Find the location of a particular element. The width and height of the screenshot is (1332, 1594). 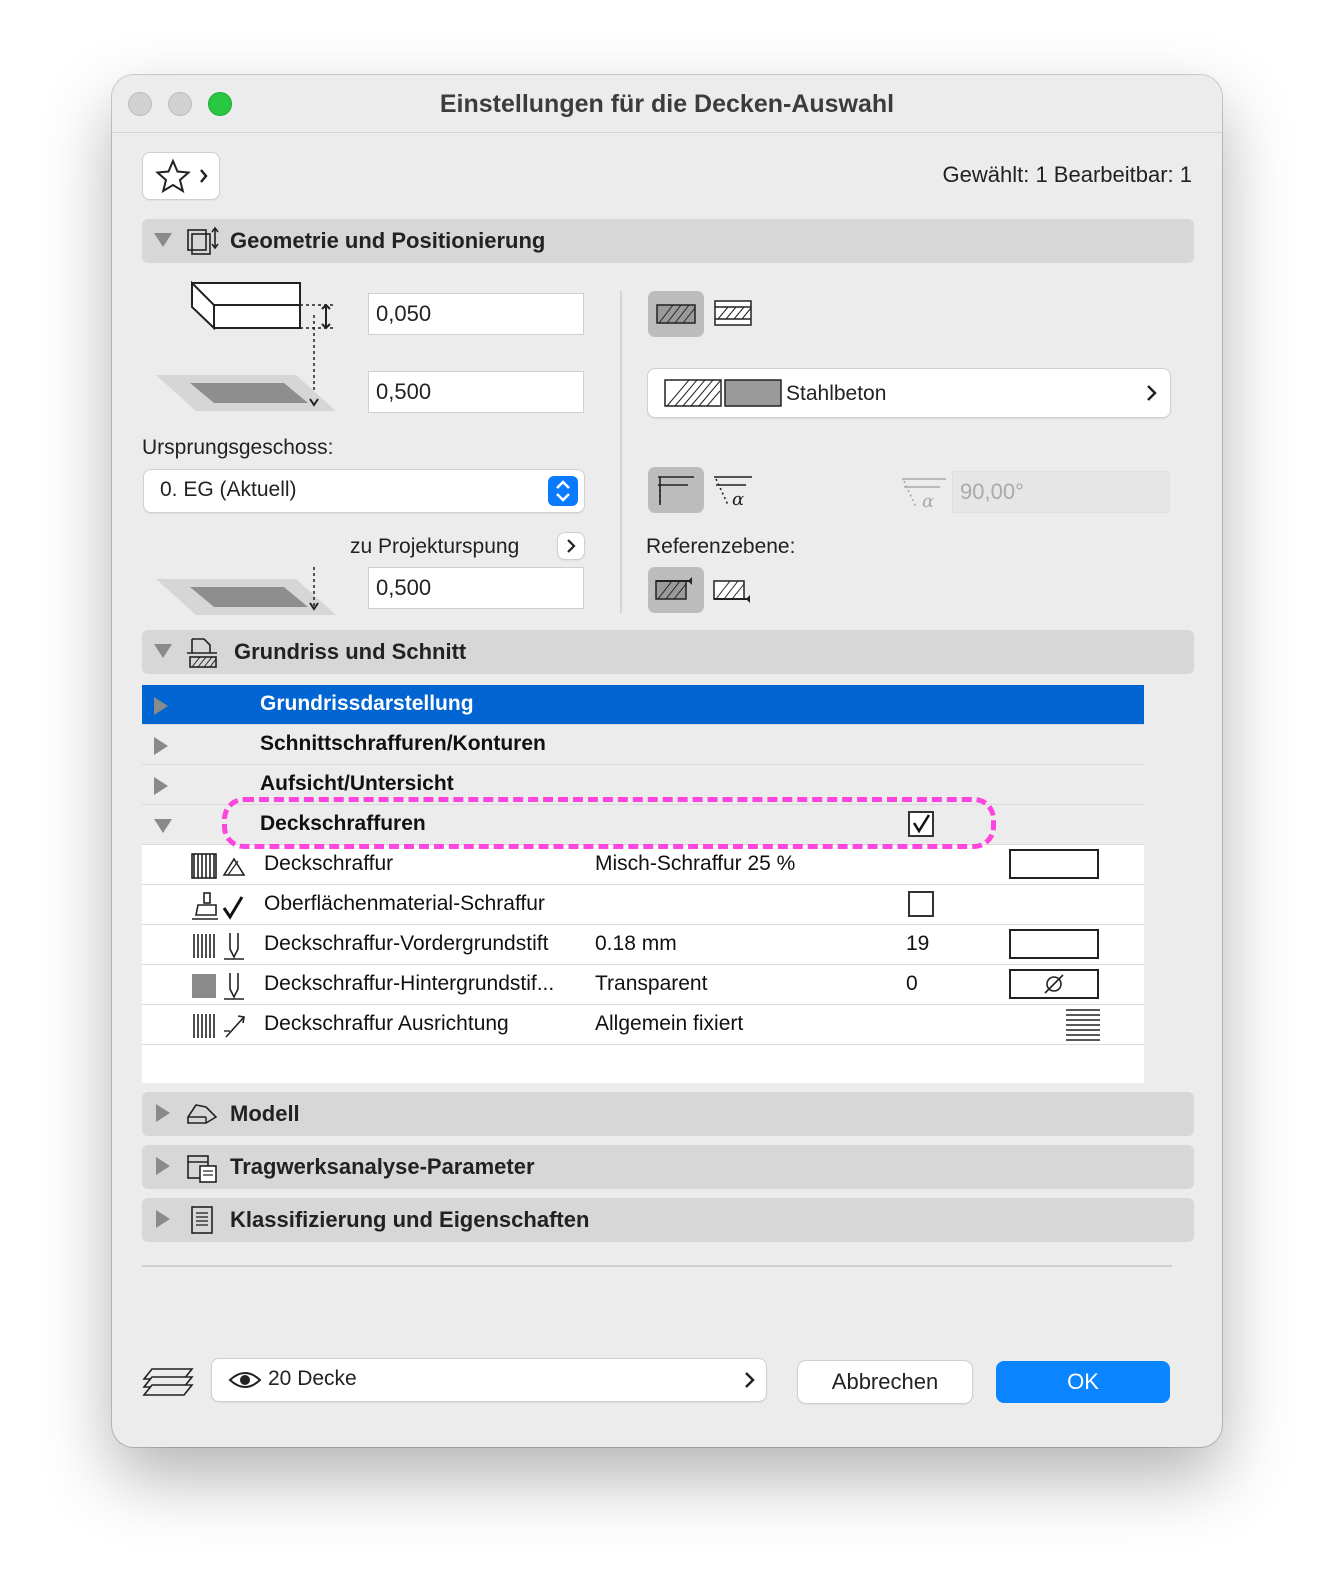

reference-plane-label: Referenzebene: is located at coordinates (721, 546).